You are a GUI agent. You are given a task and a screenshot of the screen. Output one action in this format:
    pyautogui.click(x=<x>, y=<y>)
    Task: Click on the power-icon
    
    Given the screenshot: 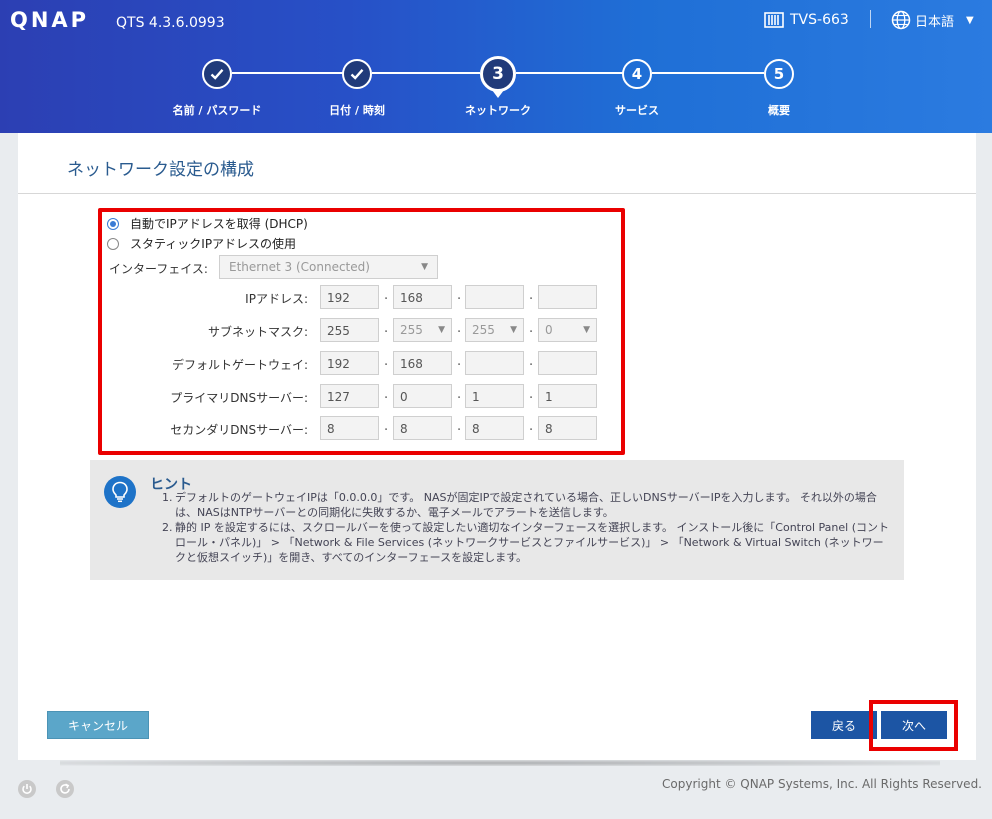 What is the action you would take?
    pyautogui.click(x=27, y=789)
    